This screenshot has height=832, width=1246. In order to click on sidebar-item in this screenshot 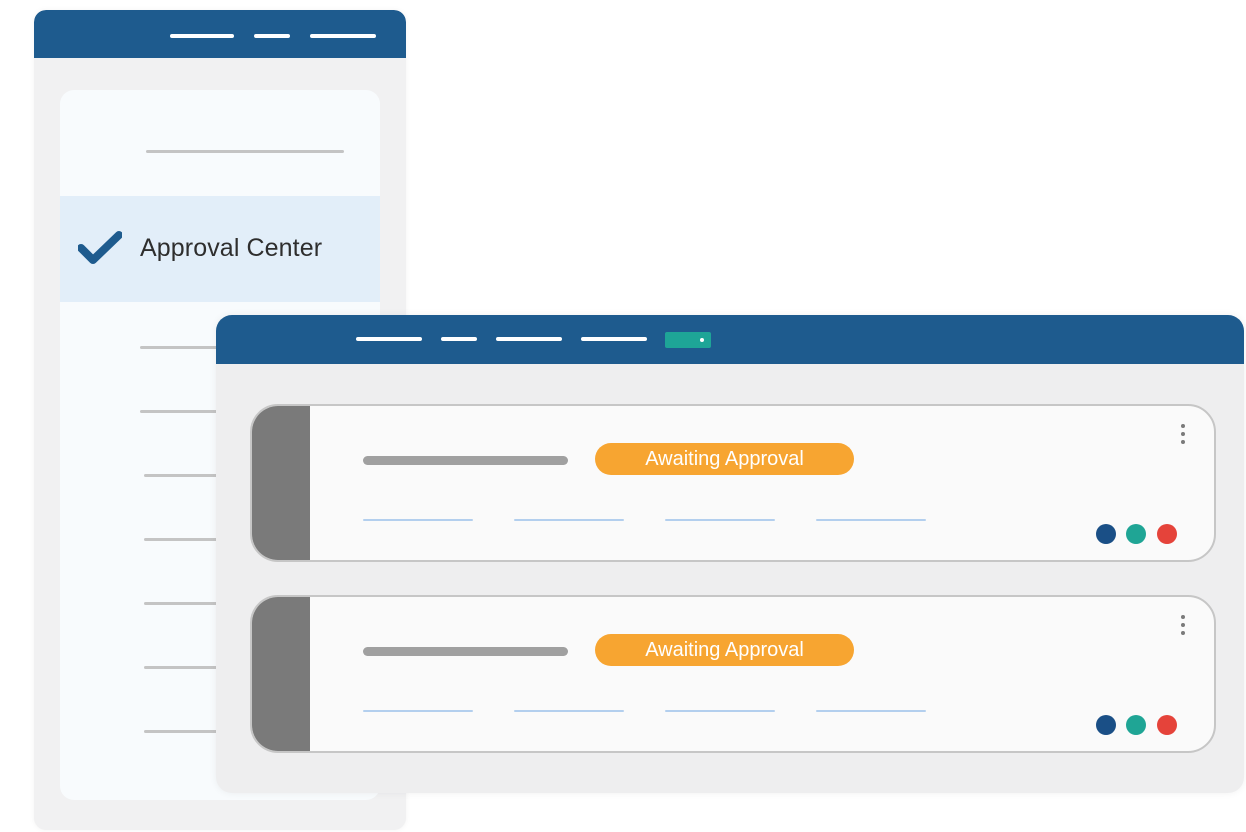, I will do `click(245, 151)`.